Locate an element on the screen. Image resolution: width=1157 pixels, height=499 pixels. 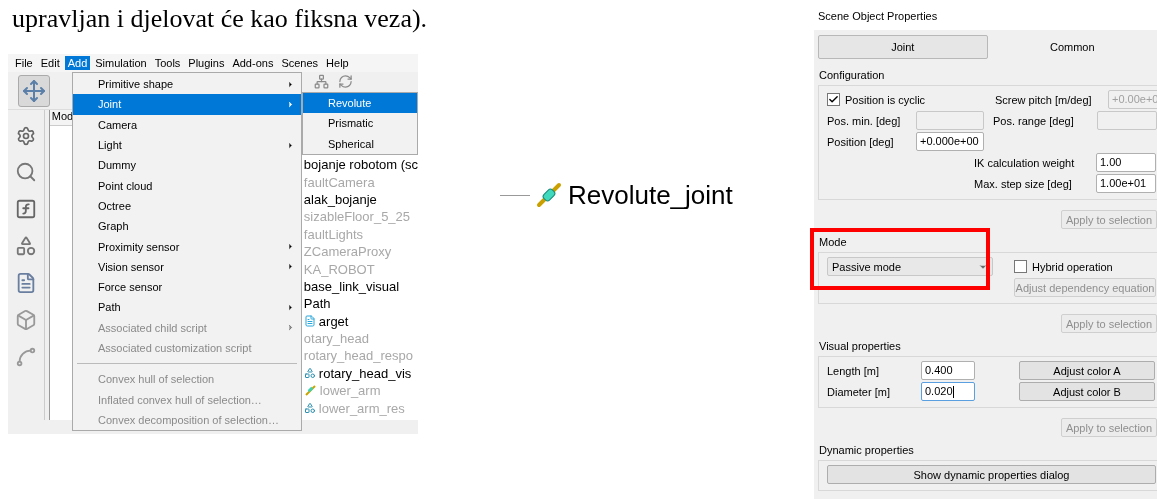
joint-name: Revolute_joint is located at coordinates (650, 195).